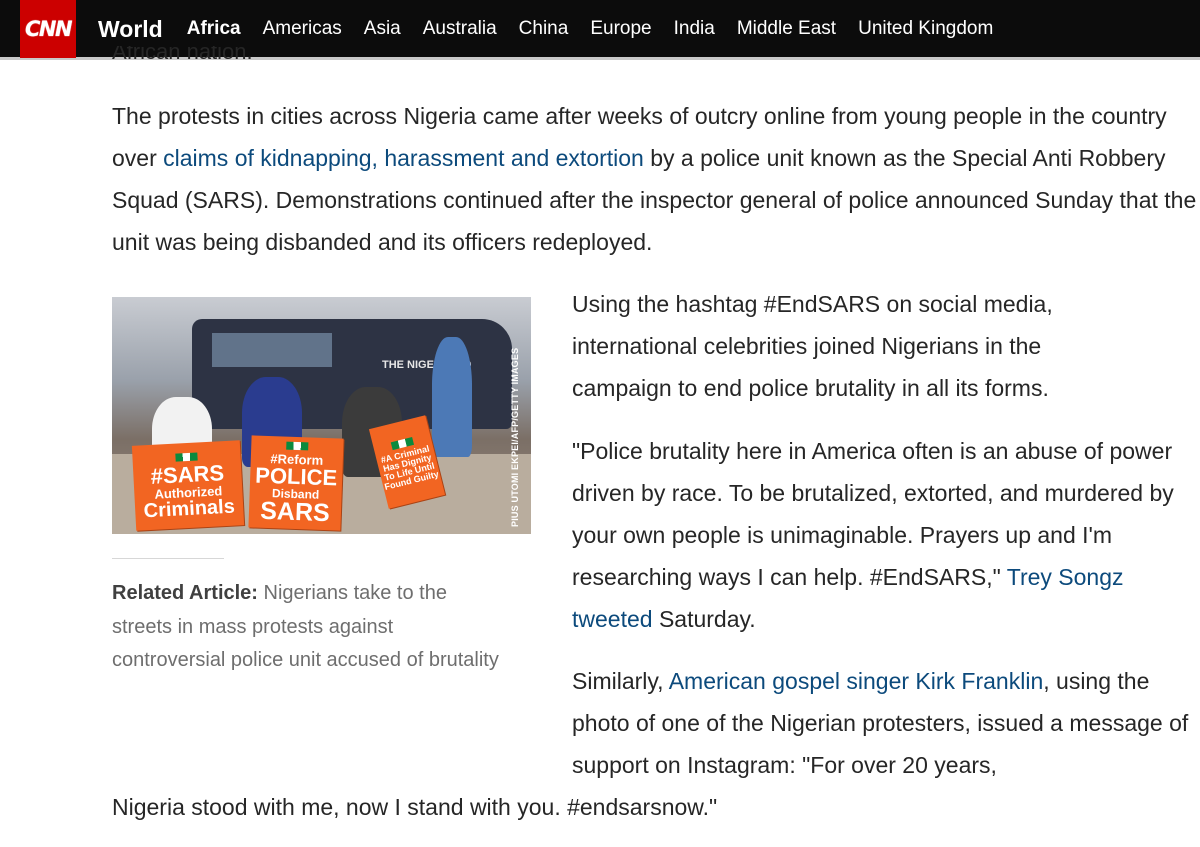  What do you see at coordinates (214, 29) in the screenshot?
I see `nav-item-africa: Africa` at bounding box center [214, 29].